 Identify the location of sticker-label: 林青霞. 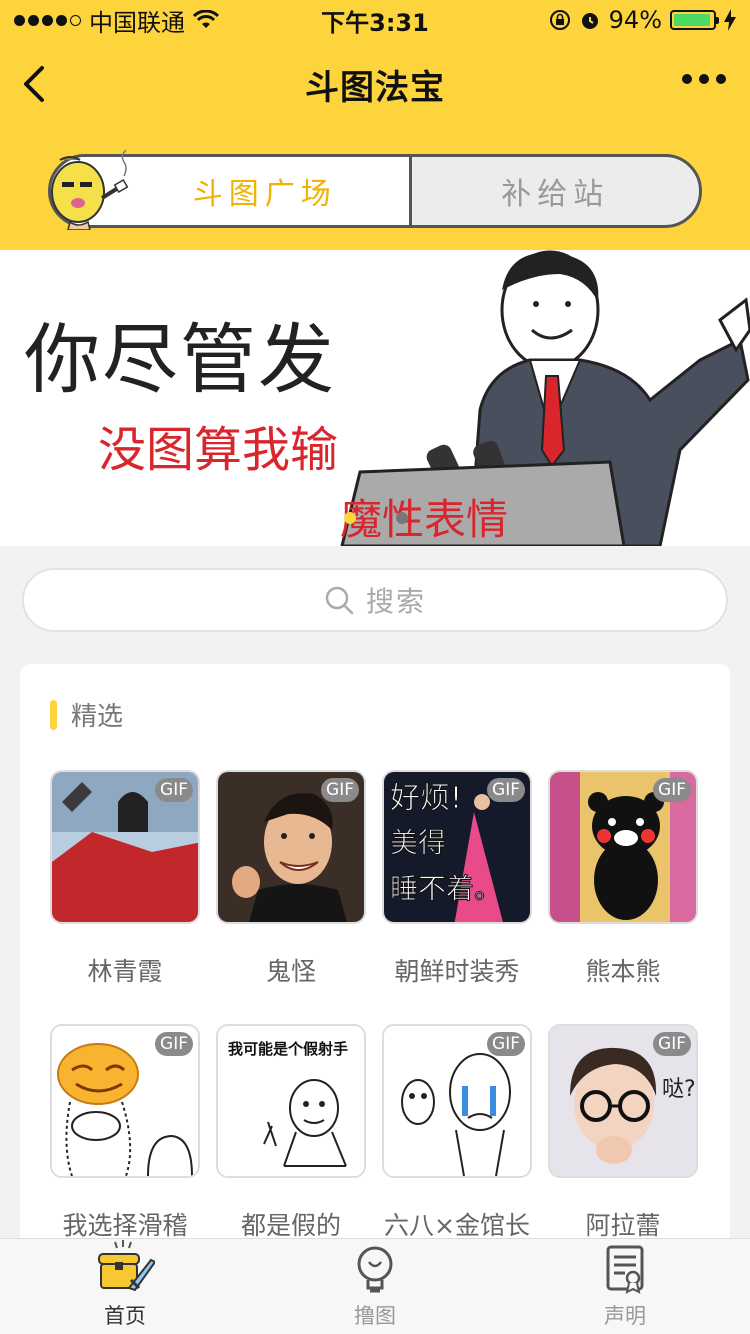
(125, 971).